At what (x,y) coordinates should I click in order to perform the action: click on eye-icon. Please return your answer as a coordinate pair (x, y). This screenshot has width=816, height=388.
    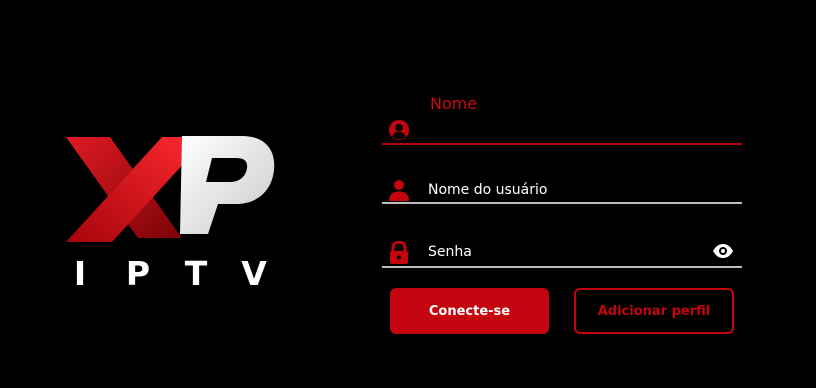
    Looking at the image, I should click on (723, 251).